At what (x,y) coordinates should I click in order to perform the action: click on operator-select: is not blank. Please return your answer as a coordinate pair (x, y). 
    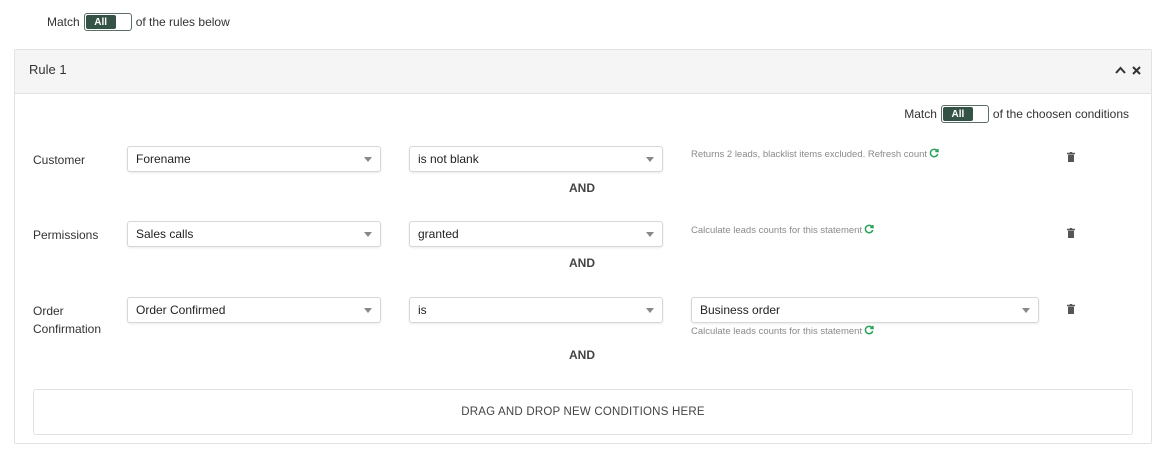
    Looking at the image, I should click on (536, 159).